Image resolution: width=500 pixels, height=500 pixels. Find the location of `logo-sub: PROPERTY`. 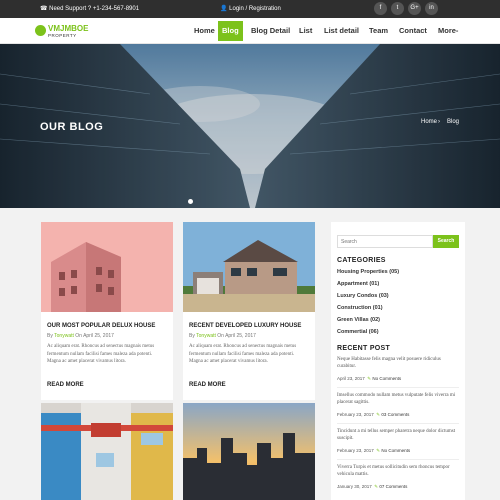

logo-sub: PROPERTY is located at coordinates (62, 35).